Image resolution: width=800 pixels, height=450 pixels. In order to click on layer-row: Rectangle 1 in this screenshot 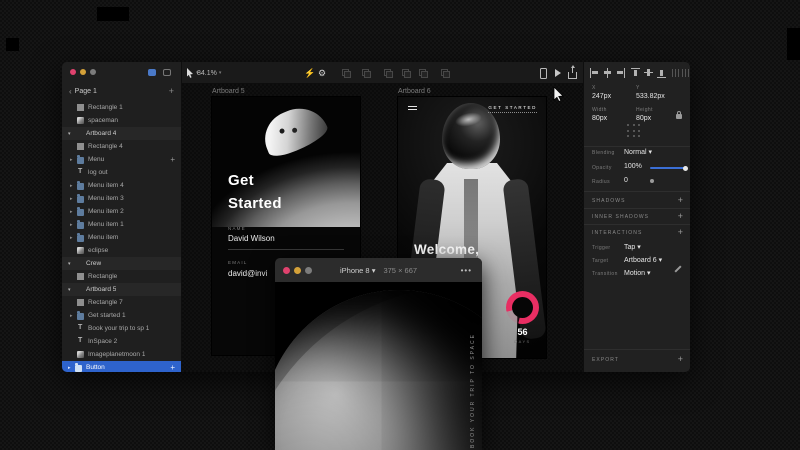, I will do `click(121, 107)`.